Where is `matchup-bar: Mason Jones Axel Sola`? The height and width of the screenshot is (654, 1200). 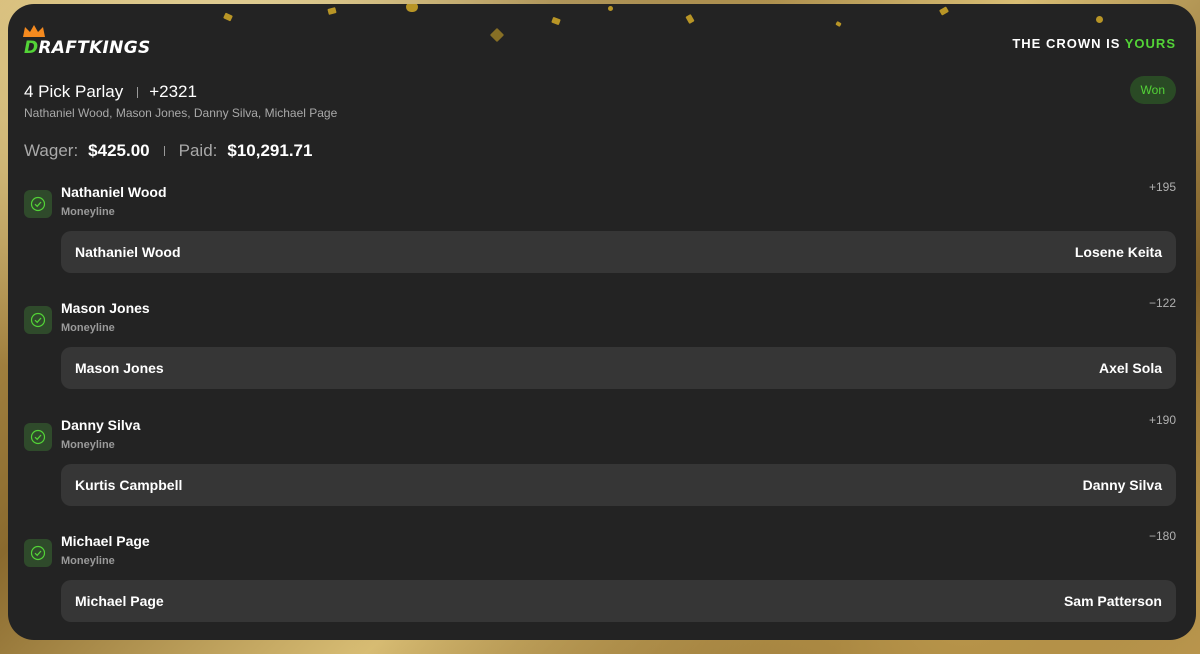 matchup-bar: Mason Jones Axel Sola is located at coordinates (618, 368).